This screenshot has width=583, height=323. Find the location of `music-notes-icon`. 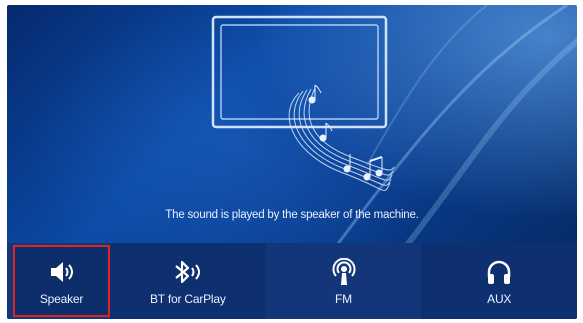

music-notes-icon is located at coordinates (345, 132).